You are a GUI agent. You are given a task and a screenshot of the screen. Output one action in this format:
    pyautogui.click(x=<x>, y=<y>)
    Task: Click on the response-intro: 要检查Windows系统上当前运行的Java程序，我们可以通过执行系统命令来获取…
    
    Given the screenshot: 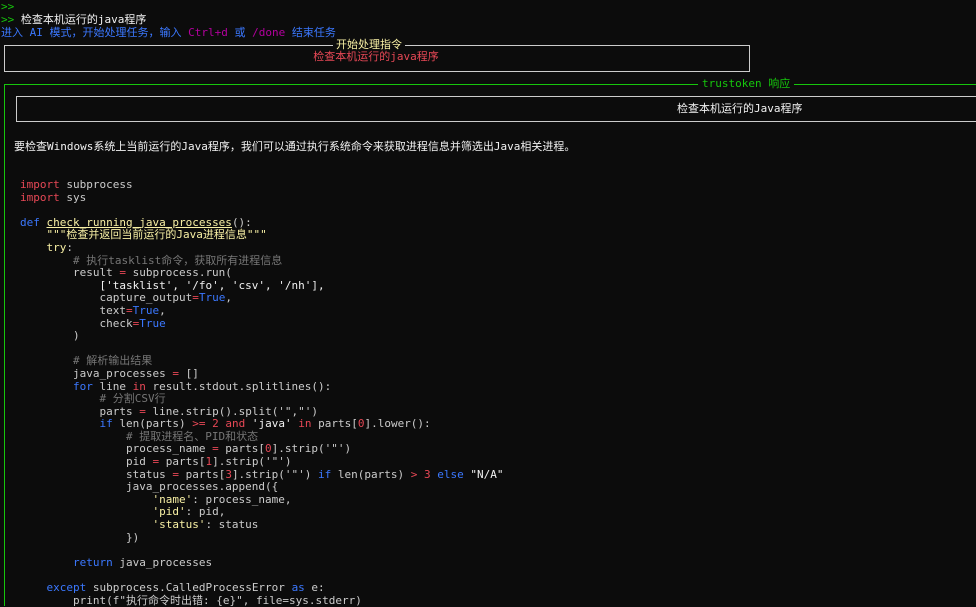 What is the action you would take?
    pyautogui.click(x=295, y=146)
    